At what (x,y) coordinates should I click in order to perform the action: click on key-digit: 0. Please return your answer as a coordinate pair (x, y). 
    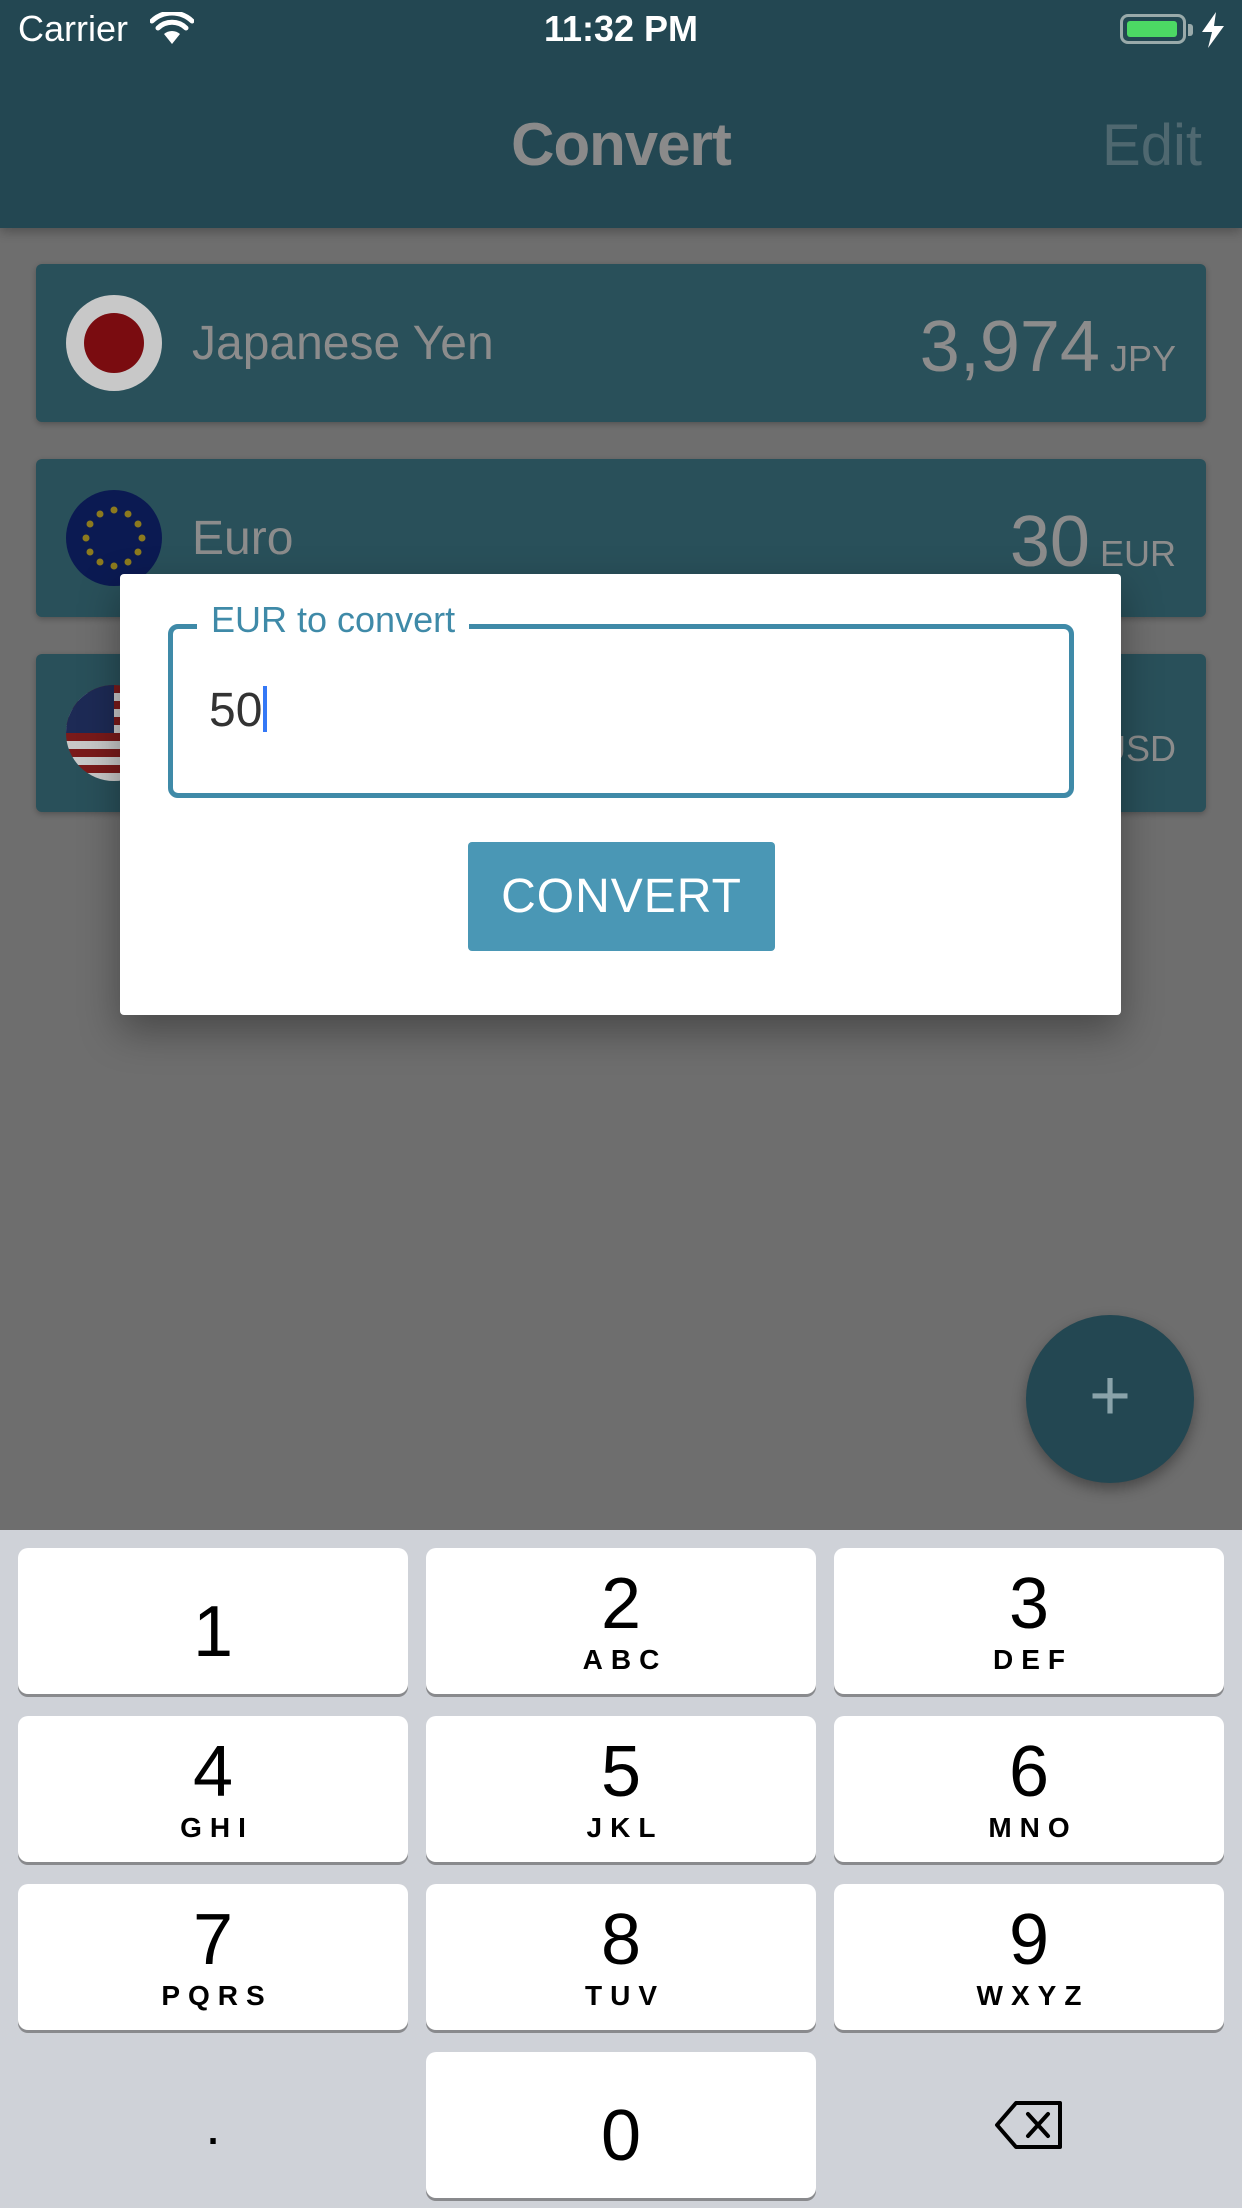
    Looking at the image, I should click on (621, 2136).